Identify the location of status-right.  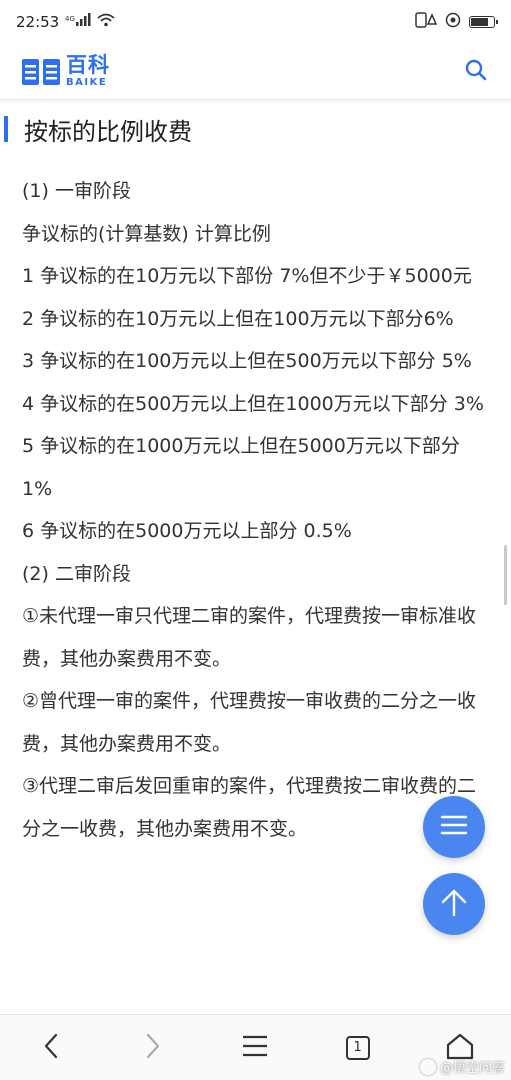
(456, 22).